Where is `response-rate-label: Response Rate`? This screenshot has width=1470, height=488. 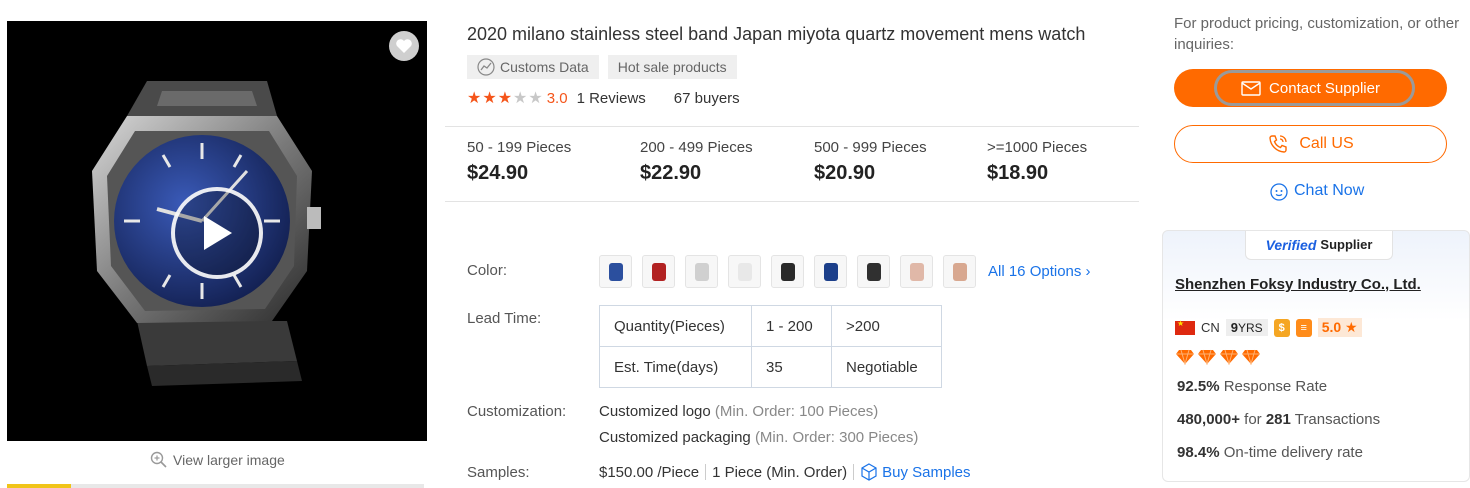 response-rate-label: Response Rate is located at coordinates (1275, 386).